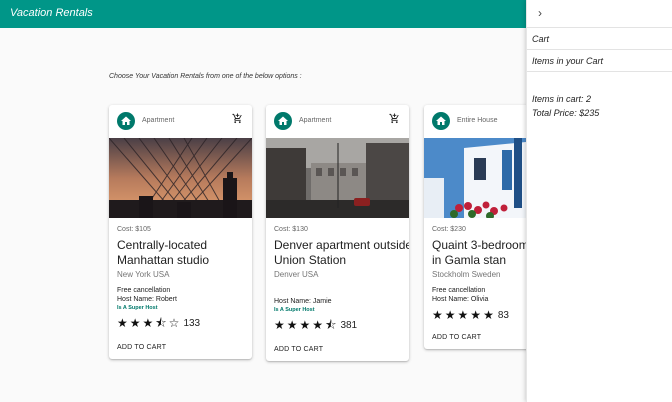  I want to click on close-drawer-button: ›, so click(599, 14).